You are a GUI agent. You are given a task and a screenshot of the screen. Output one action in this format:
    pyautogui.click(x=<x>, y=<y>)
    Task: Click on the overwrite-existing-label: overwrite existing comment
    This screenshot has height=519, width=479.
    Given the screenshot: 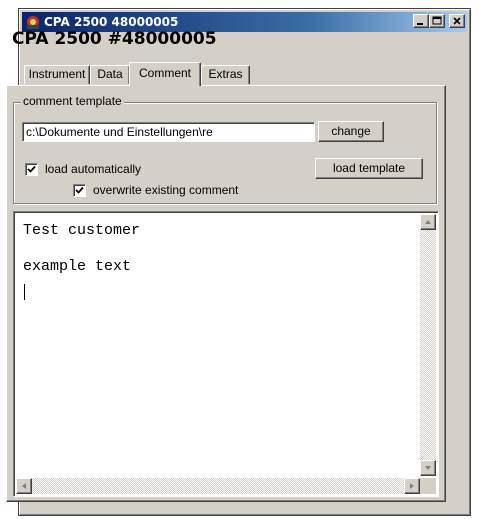 What is the action you would take?
    pyautogui.click(x=166, y=190)
    